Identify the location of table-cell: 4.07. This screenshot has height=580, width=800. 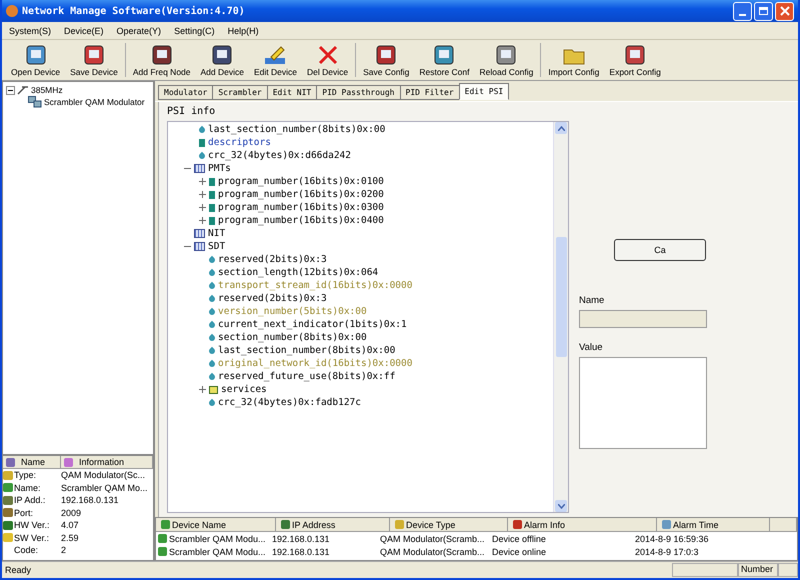
(70, 525).